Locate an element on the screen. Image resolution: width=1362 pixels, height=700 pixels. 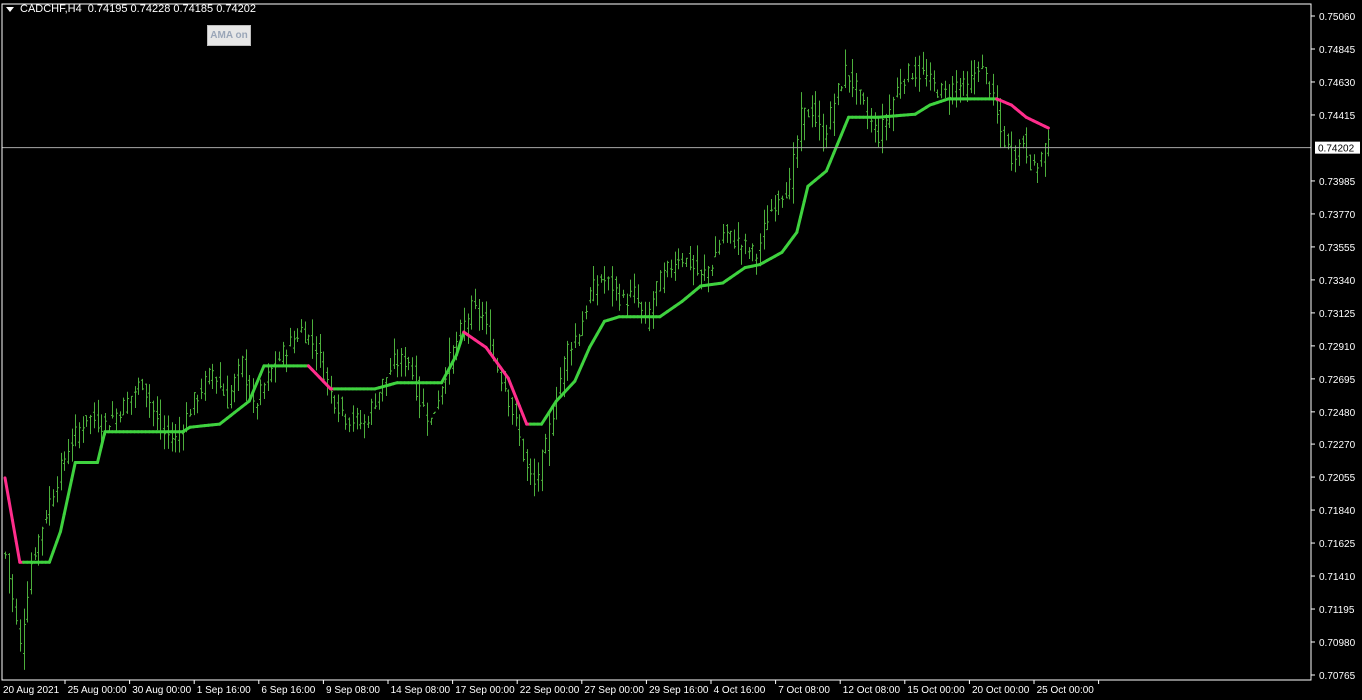
y-tick-label: 0.72270 is located at coordinates (1337, 445).